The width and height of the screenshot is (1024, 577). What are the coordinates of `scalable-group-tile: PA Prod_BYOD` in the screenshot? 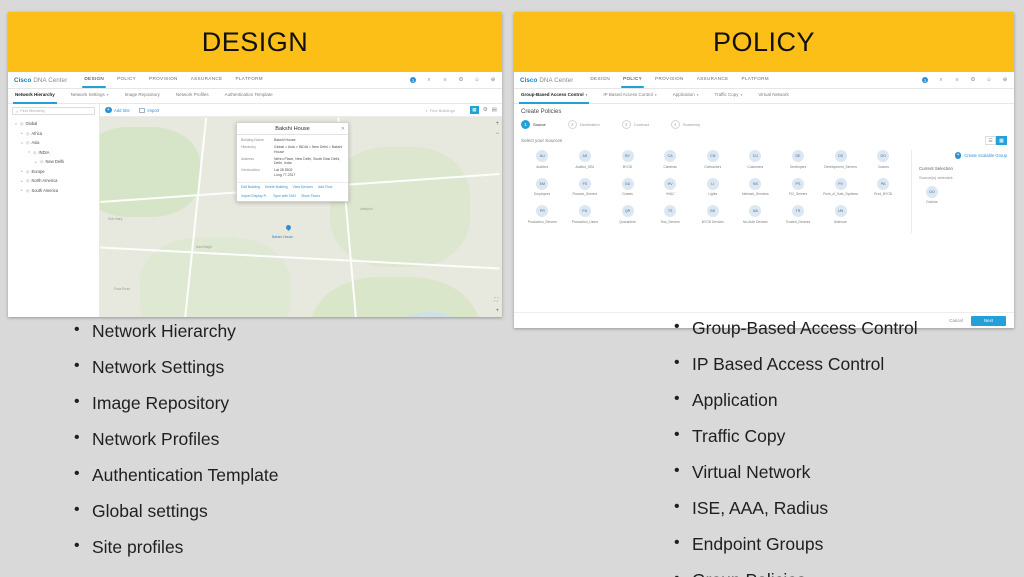 It's located at (883, 187).